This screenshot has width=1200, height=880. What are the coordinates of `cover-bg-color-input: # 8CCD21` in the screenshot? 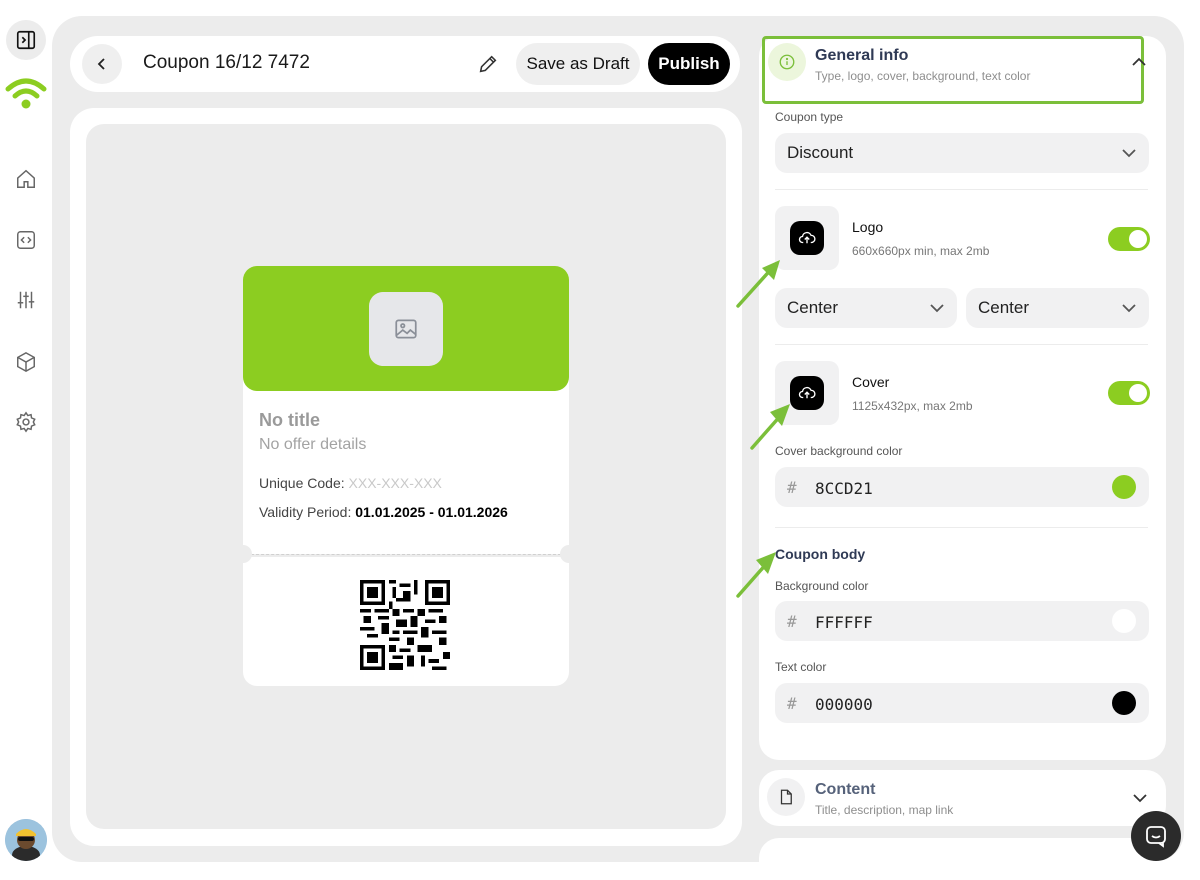 It's located at (962, 487).